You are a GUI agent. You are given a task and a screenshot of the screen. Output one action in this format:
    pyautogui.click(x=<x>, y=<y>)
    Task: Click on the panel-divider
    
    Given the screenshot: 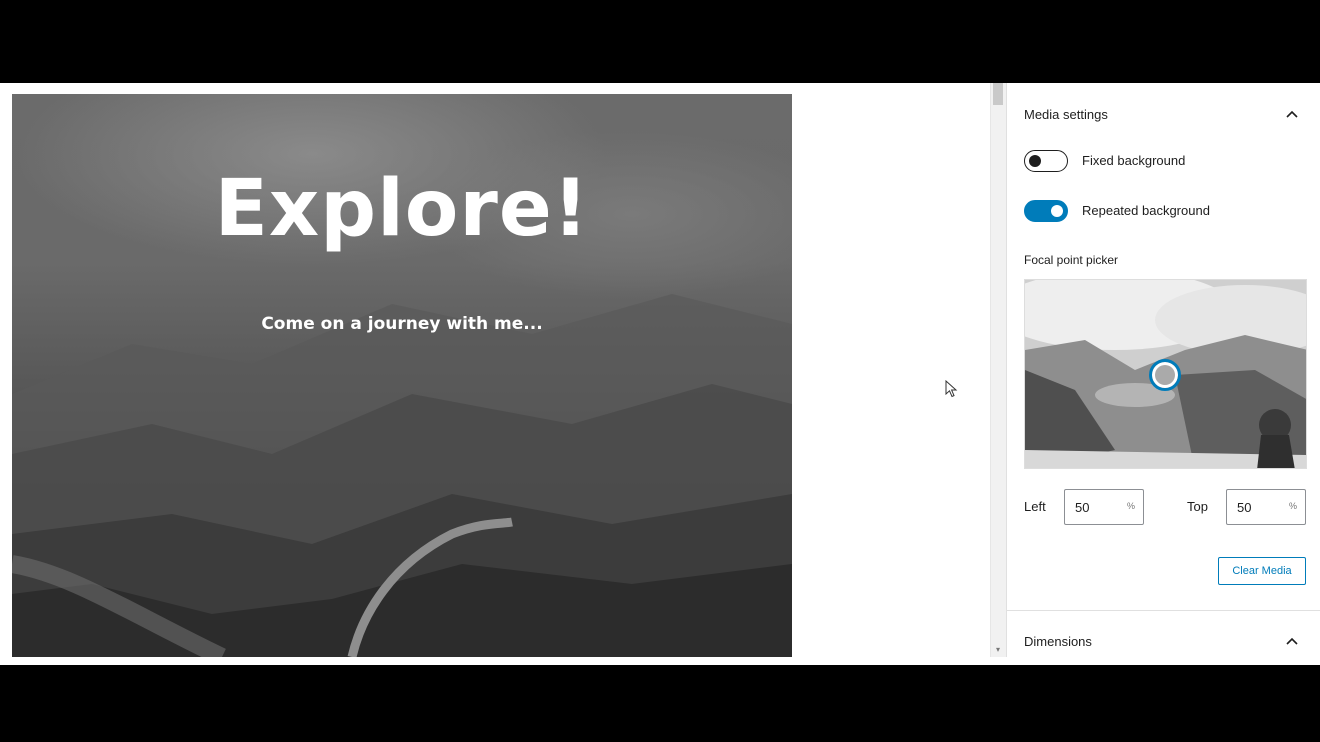 What is the action you would take?
    pyautogui.click(x=1163, y=610)
    